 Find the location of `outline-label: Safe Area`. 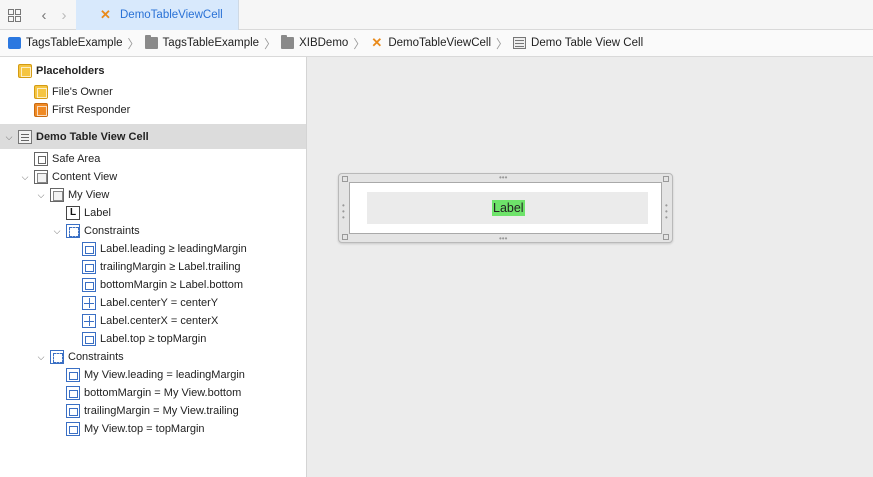

outline-label: Safe Area is located at coordinates (76, 159).